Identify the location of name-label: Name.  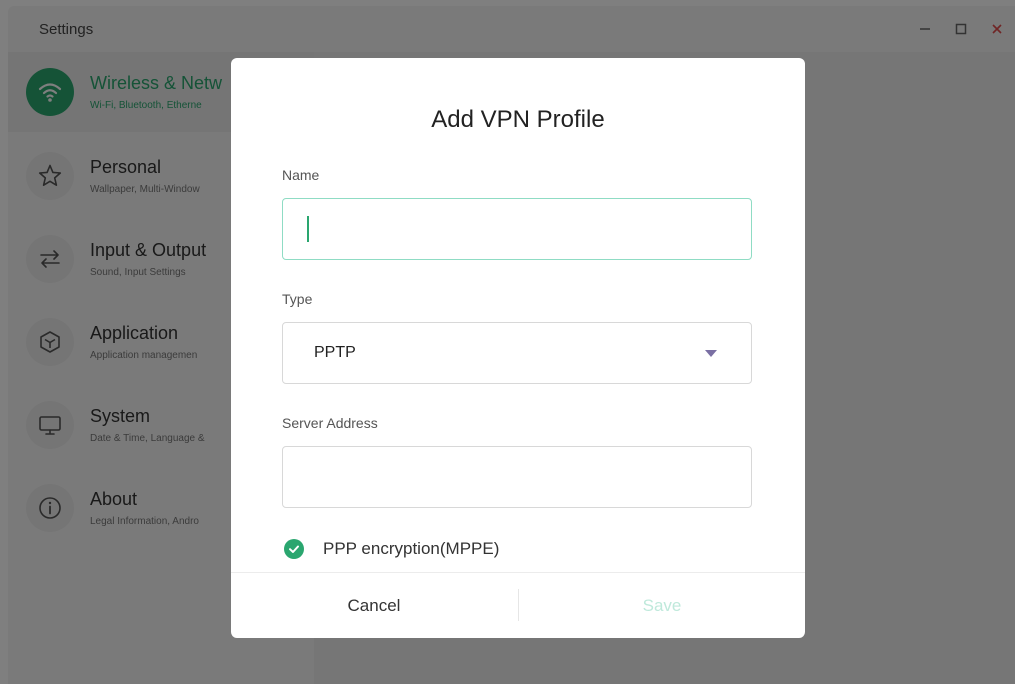
(301, 175).